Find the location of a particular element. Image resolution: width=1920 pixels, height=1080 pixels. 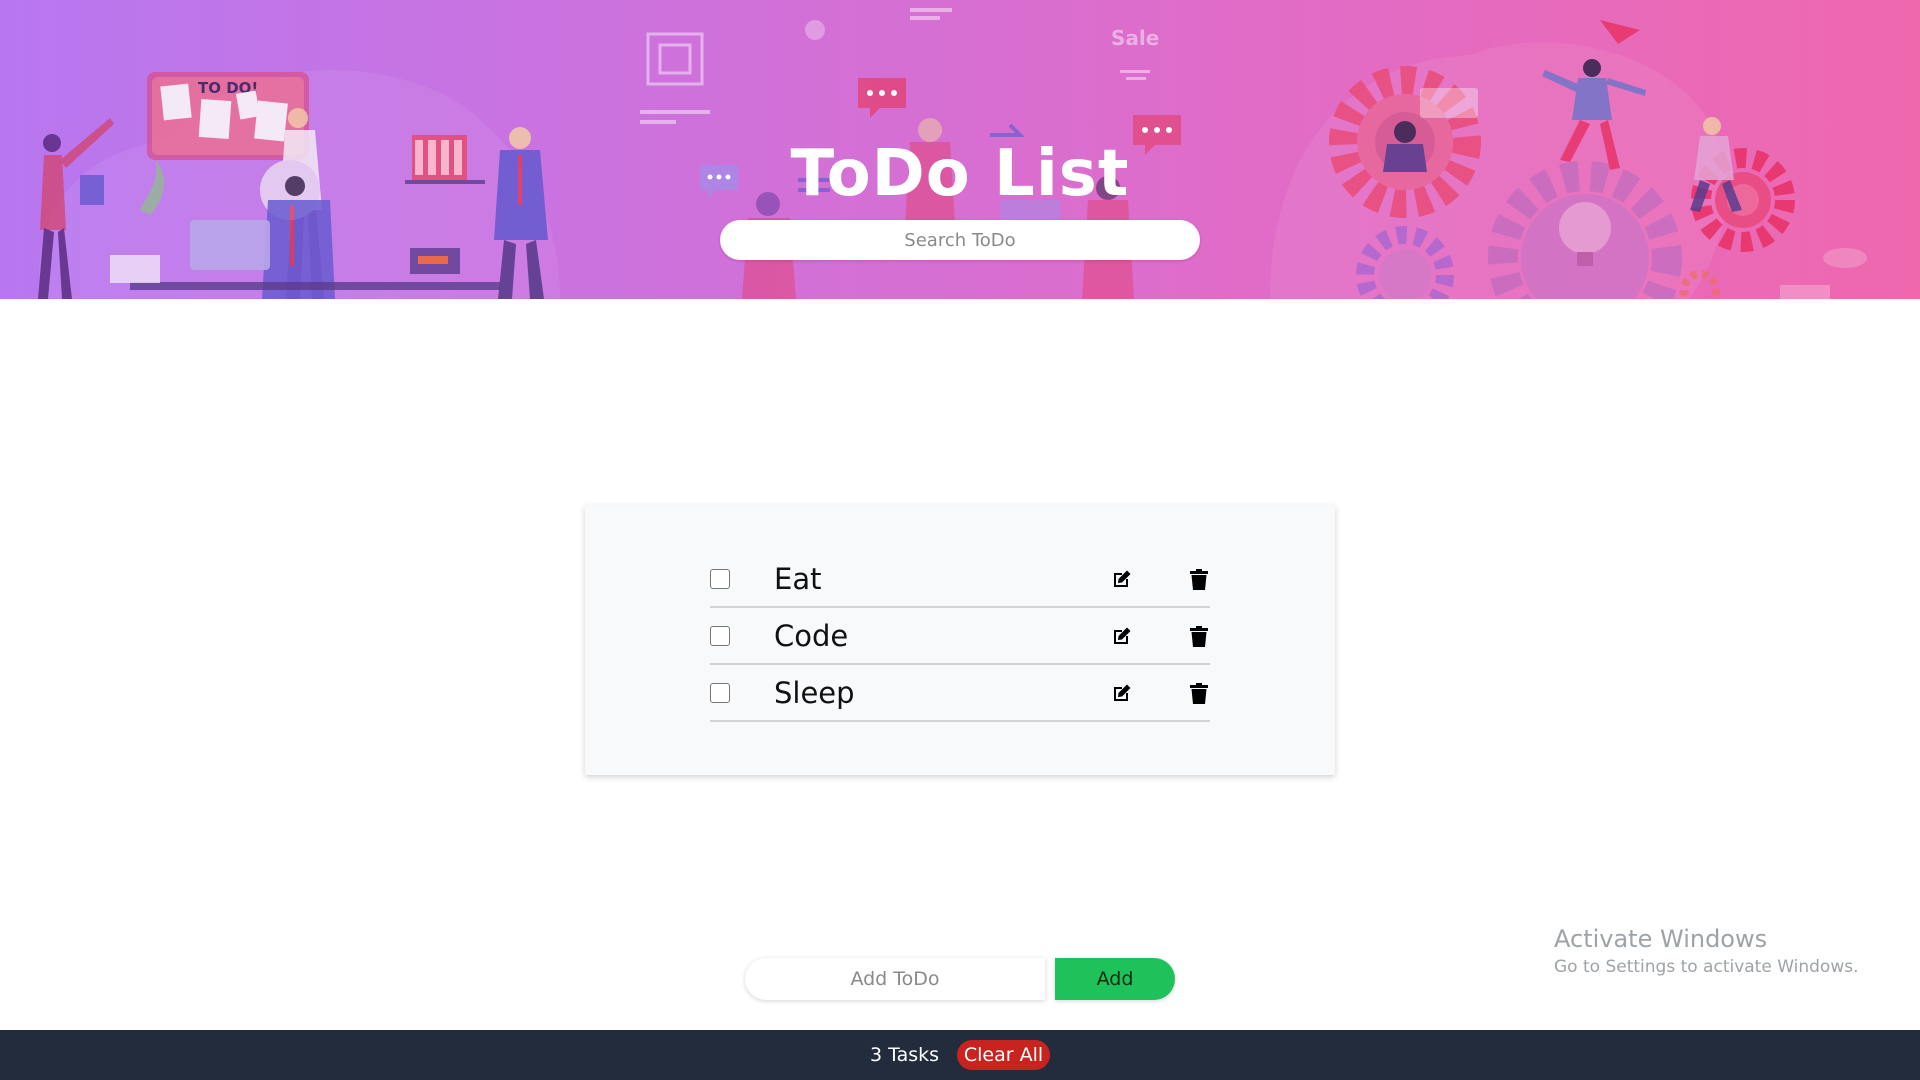

todo-text: Code is located at coordinates (811, 636).